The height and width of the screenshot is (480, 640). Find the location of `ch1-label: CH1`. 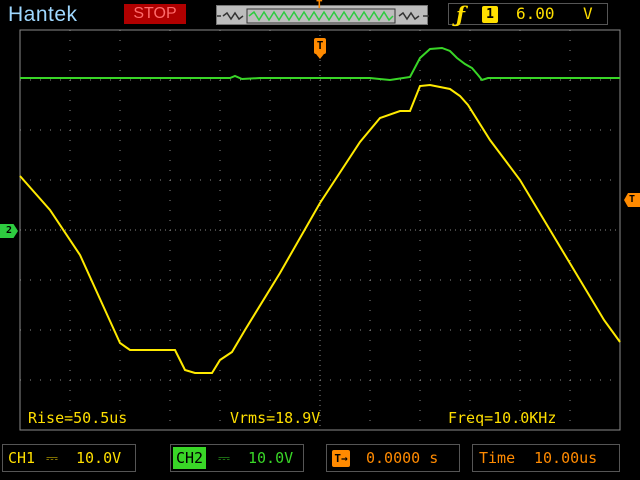

ch1-label: CH1 is located at coordinates (22, 458).